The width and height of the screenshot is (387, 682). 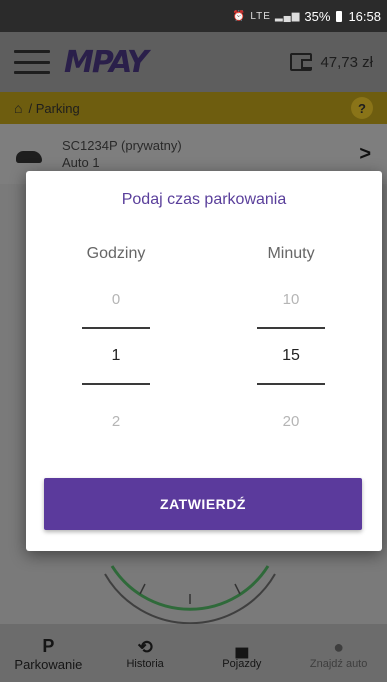 I want to click on nav-label: Pojazdy, so click(x=242, y=664).